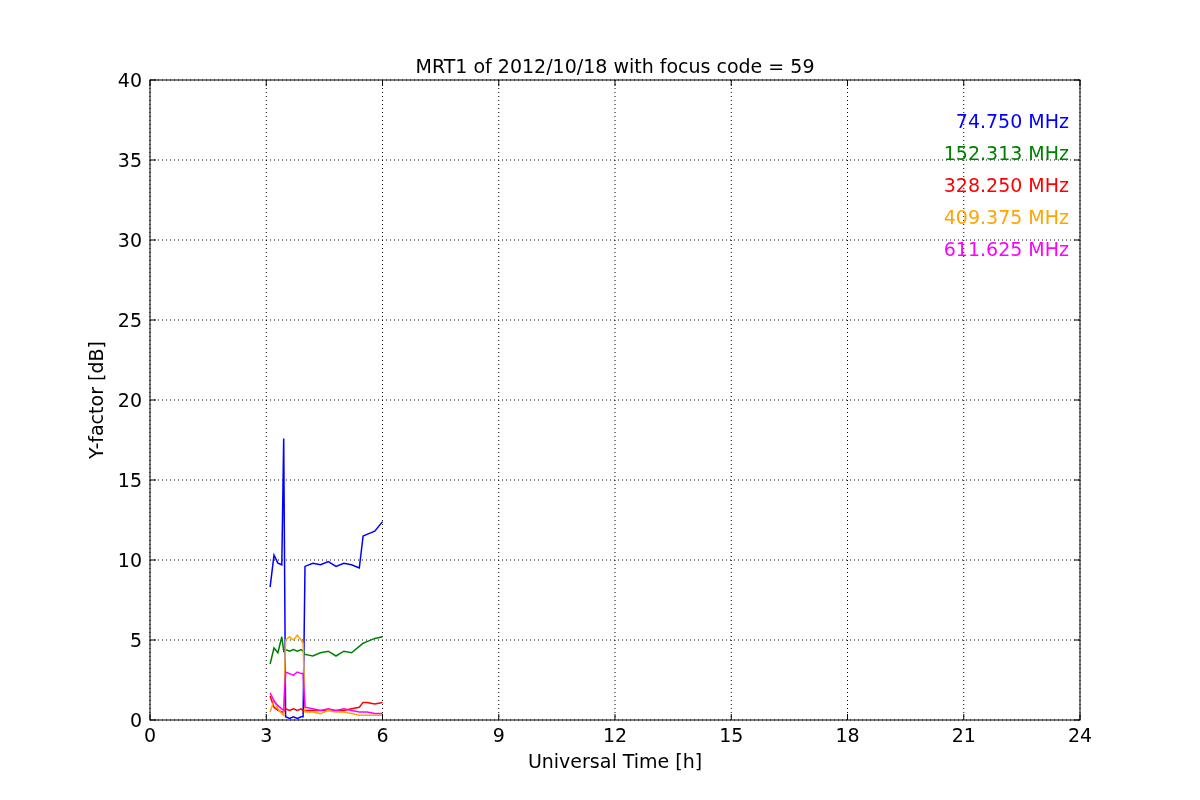 Image resolution: width=1200 pixels, height=800 pixels. What do you see at coordinates (615, 66) in the screenshot?
I see `chart-title: MRT1 of 2012/10/18 with focus code = 59` at bounding box center [615, 66].